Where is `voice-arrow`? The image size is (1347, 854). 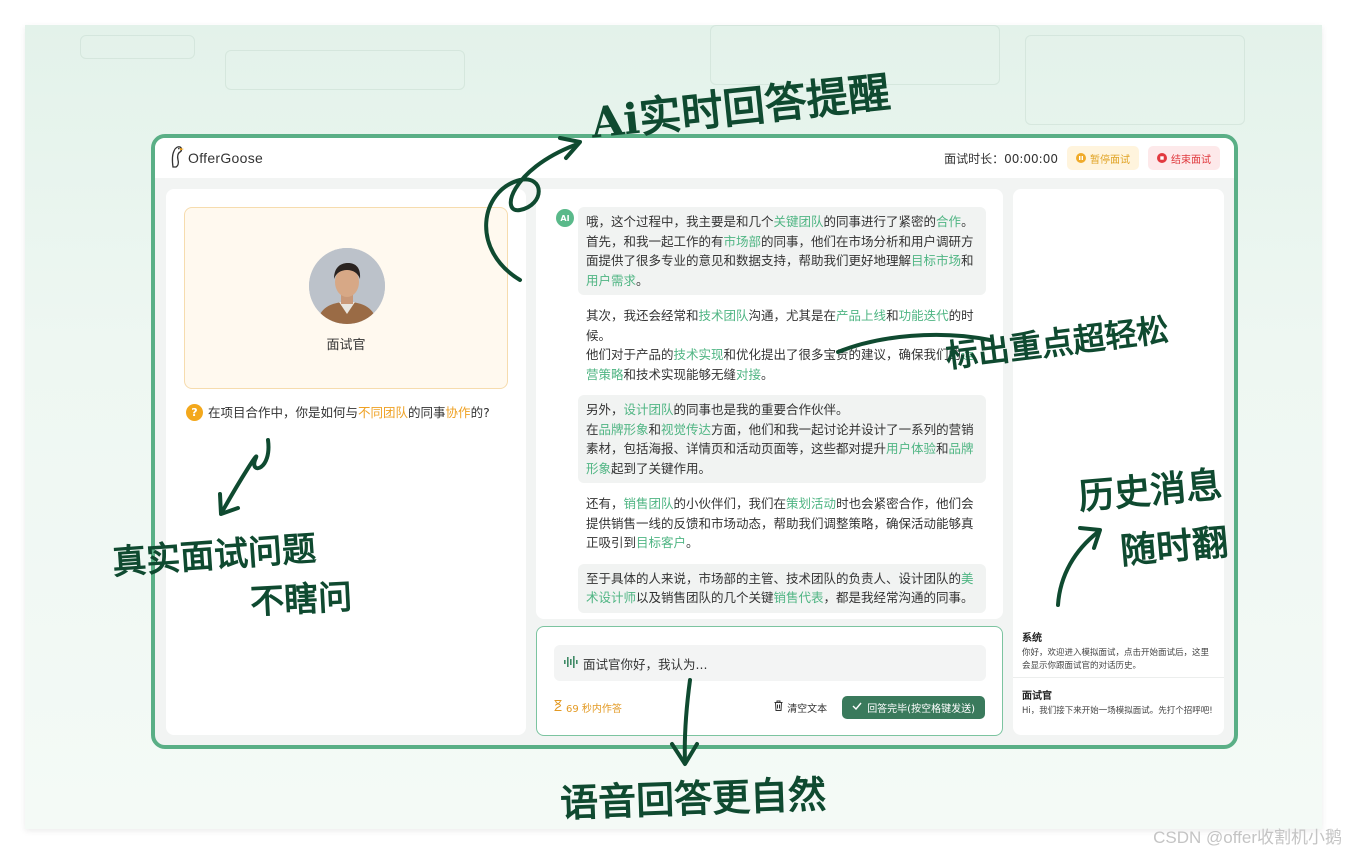
voice-arrow is located at coordinates (687, 721).